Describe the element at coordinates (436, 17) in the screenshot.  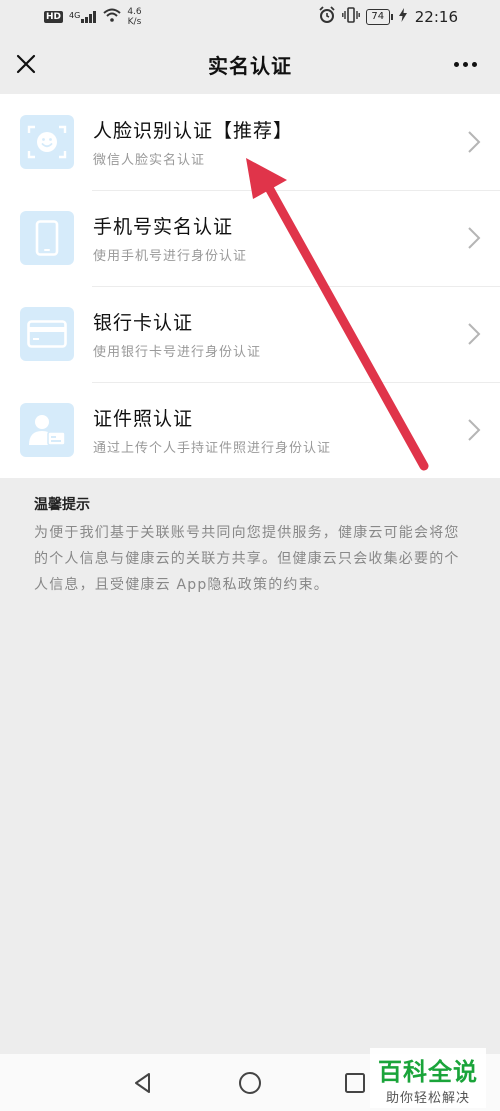
I see `clock: 22:16` at that location.